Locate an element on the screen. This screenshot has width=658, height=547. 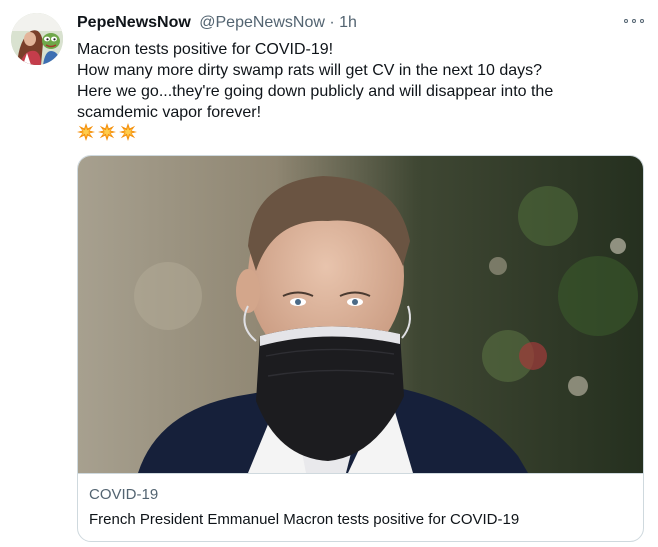
emoji-row is located at coordinates (107, 132).